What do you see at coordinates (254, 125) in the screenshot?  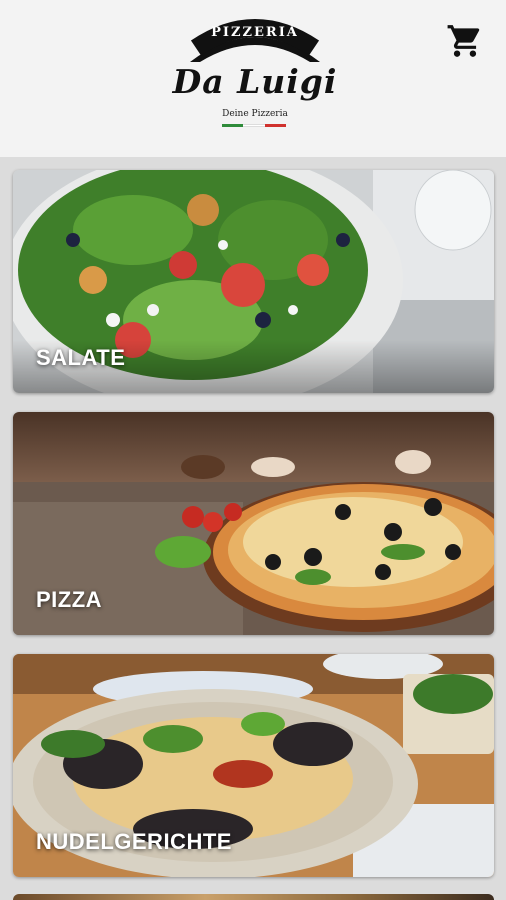 I see `italian-flag-bar` at bounding box center [254, 125].